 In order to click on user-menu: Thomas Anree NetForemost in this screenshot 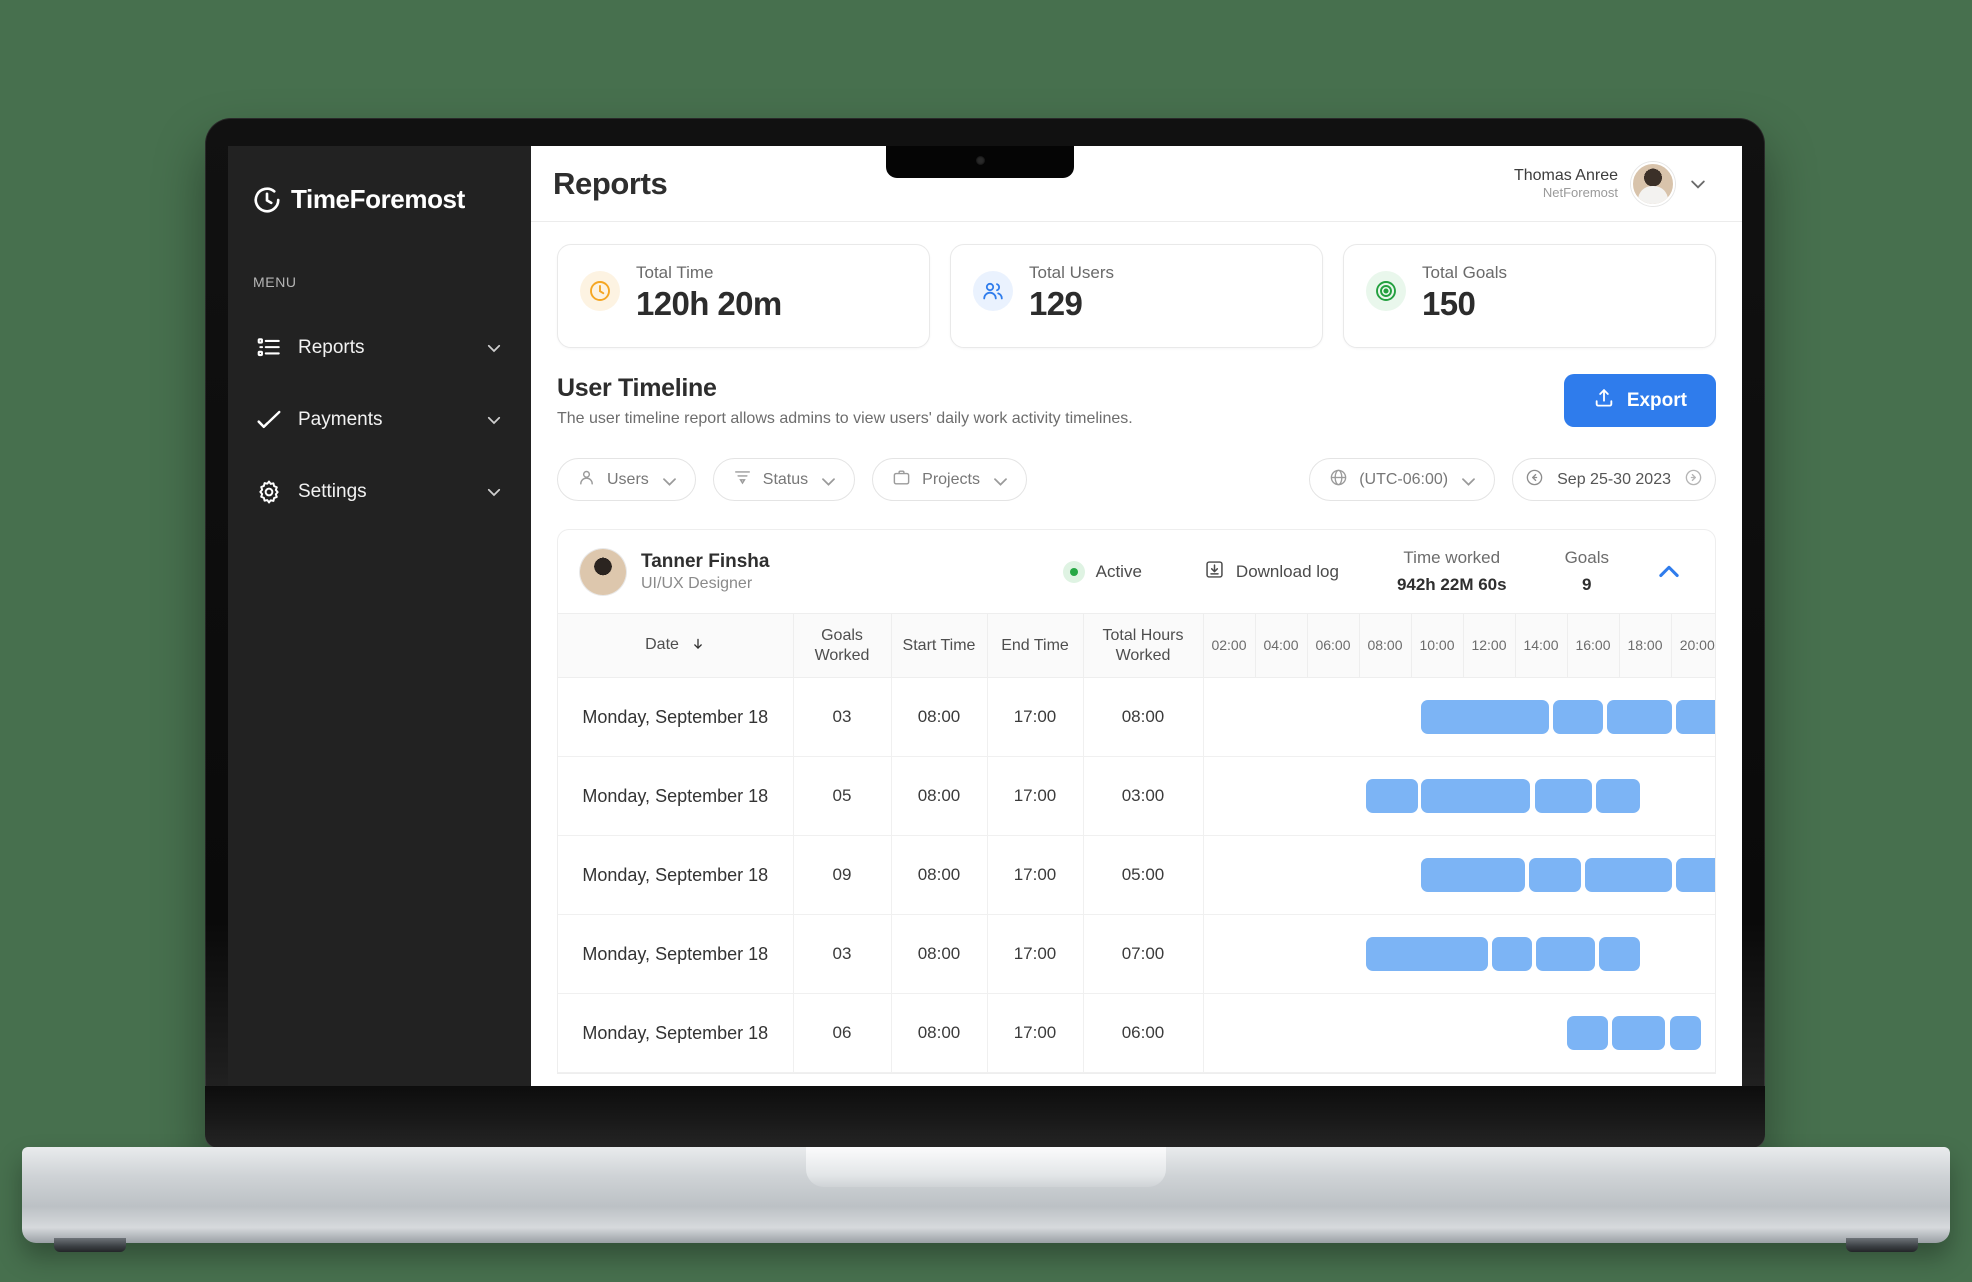, I will do `click(1610, 183)`.